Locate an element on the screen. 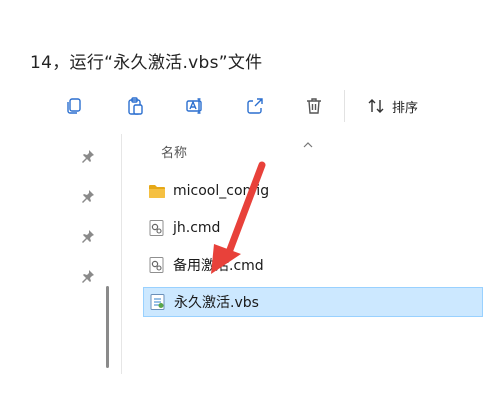 The image size is (483, 419). paste-icon is located at coordinates (135, 106).